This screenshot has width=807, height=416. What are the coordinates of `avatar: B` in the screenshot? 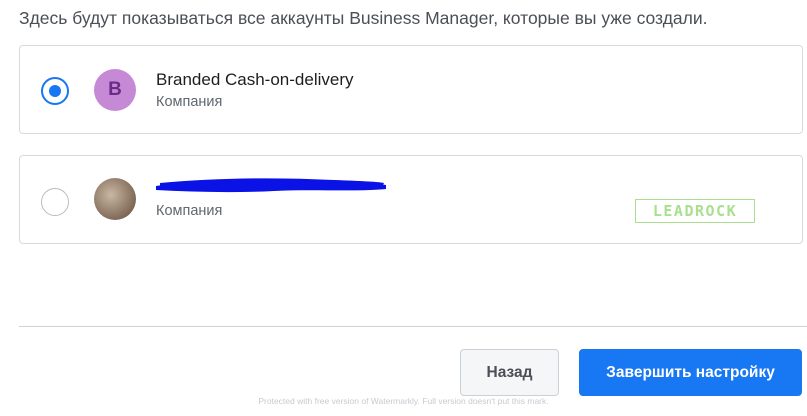 It's located at (115, 90).